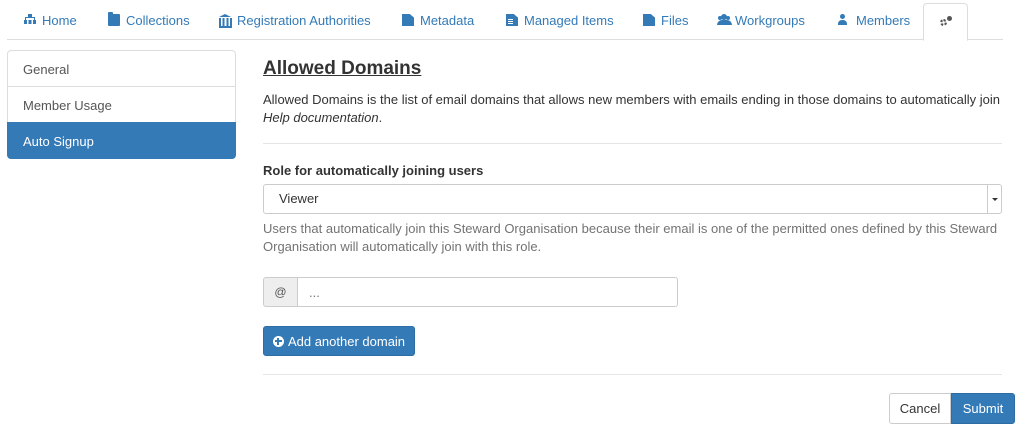 This screenshot has height=431, width=1023. What do you see at coordinates (121, 140) in the screenshot?
I see `sidebar-item-auto-signup: Auto Signup` at bounding box center [121, 140].